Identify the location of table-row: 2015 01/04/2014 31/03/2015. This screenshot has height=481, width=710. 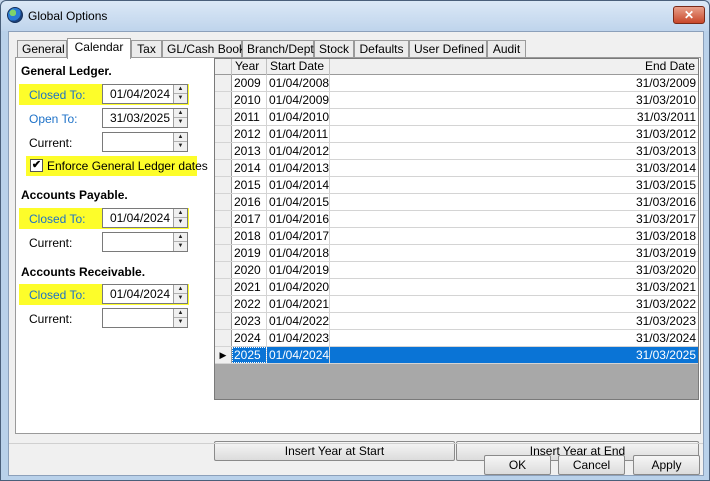
(456, 185).